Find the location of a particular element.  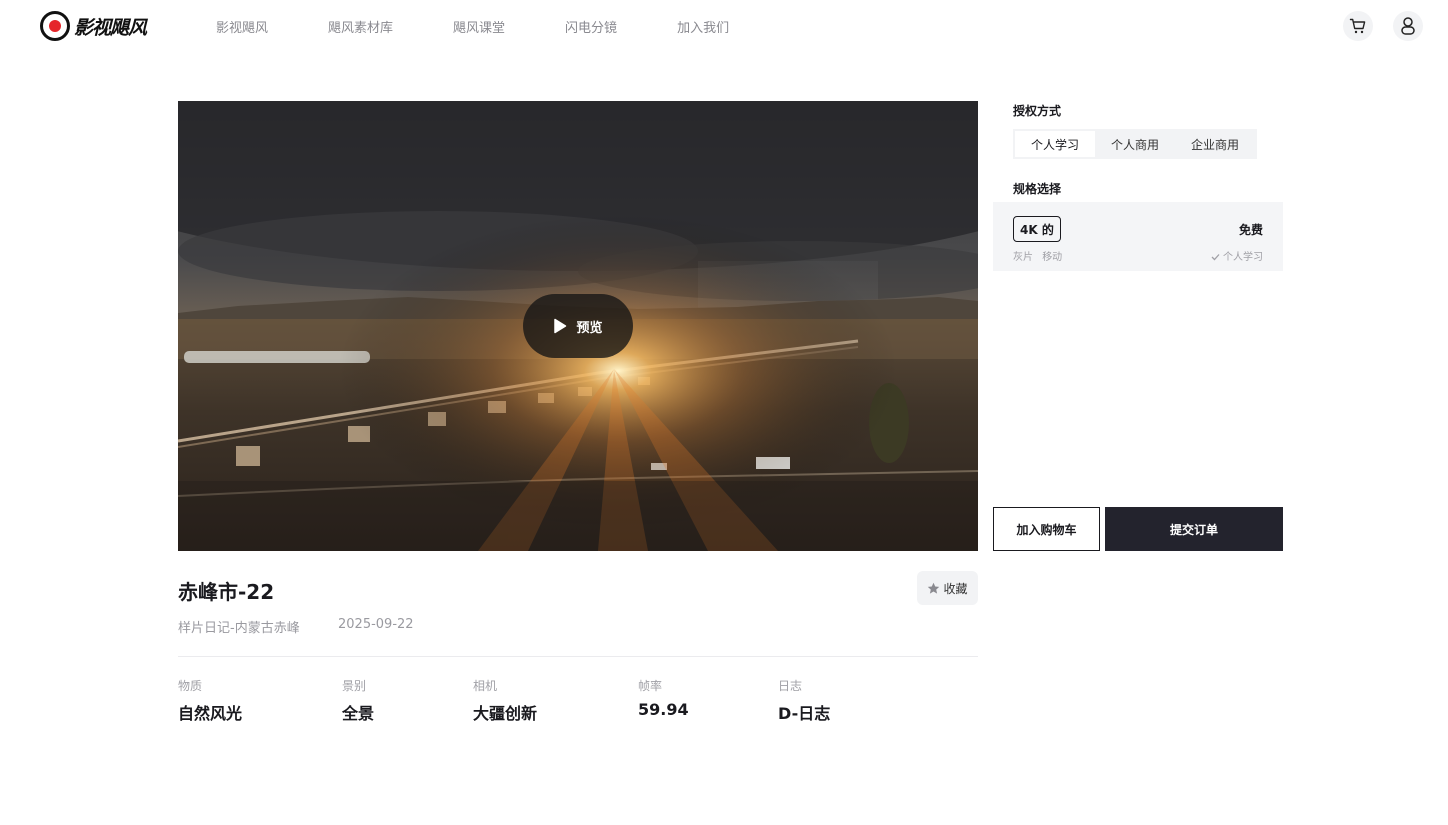

spec-price: 免费 is located at coordinates (1250, 230).